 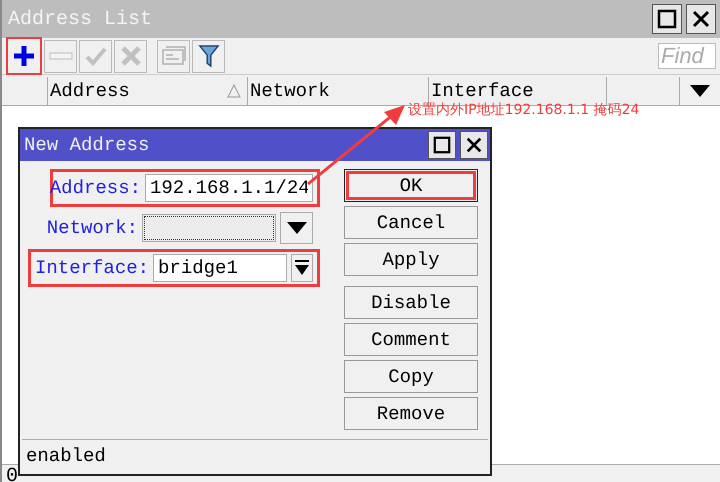 I want to click on plus-icon, so click(x=24, y=56).